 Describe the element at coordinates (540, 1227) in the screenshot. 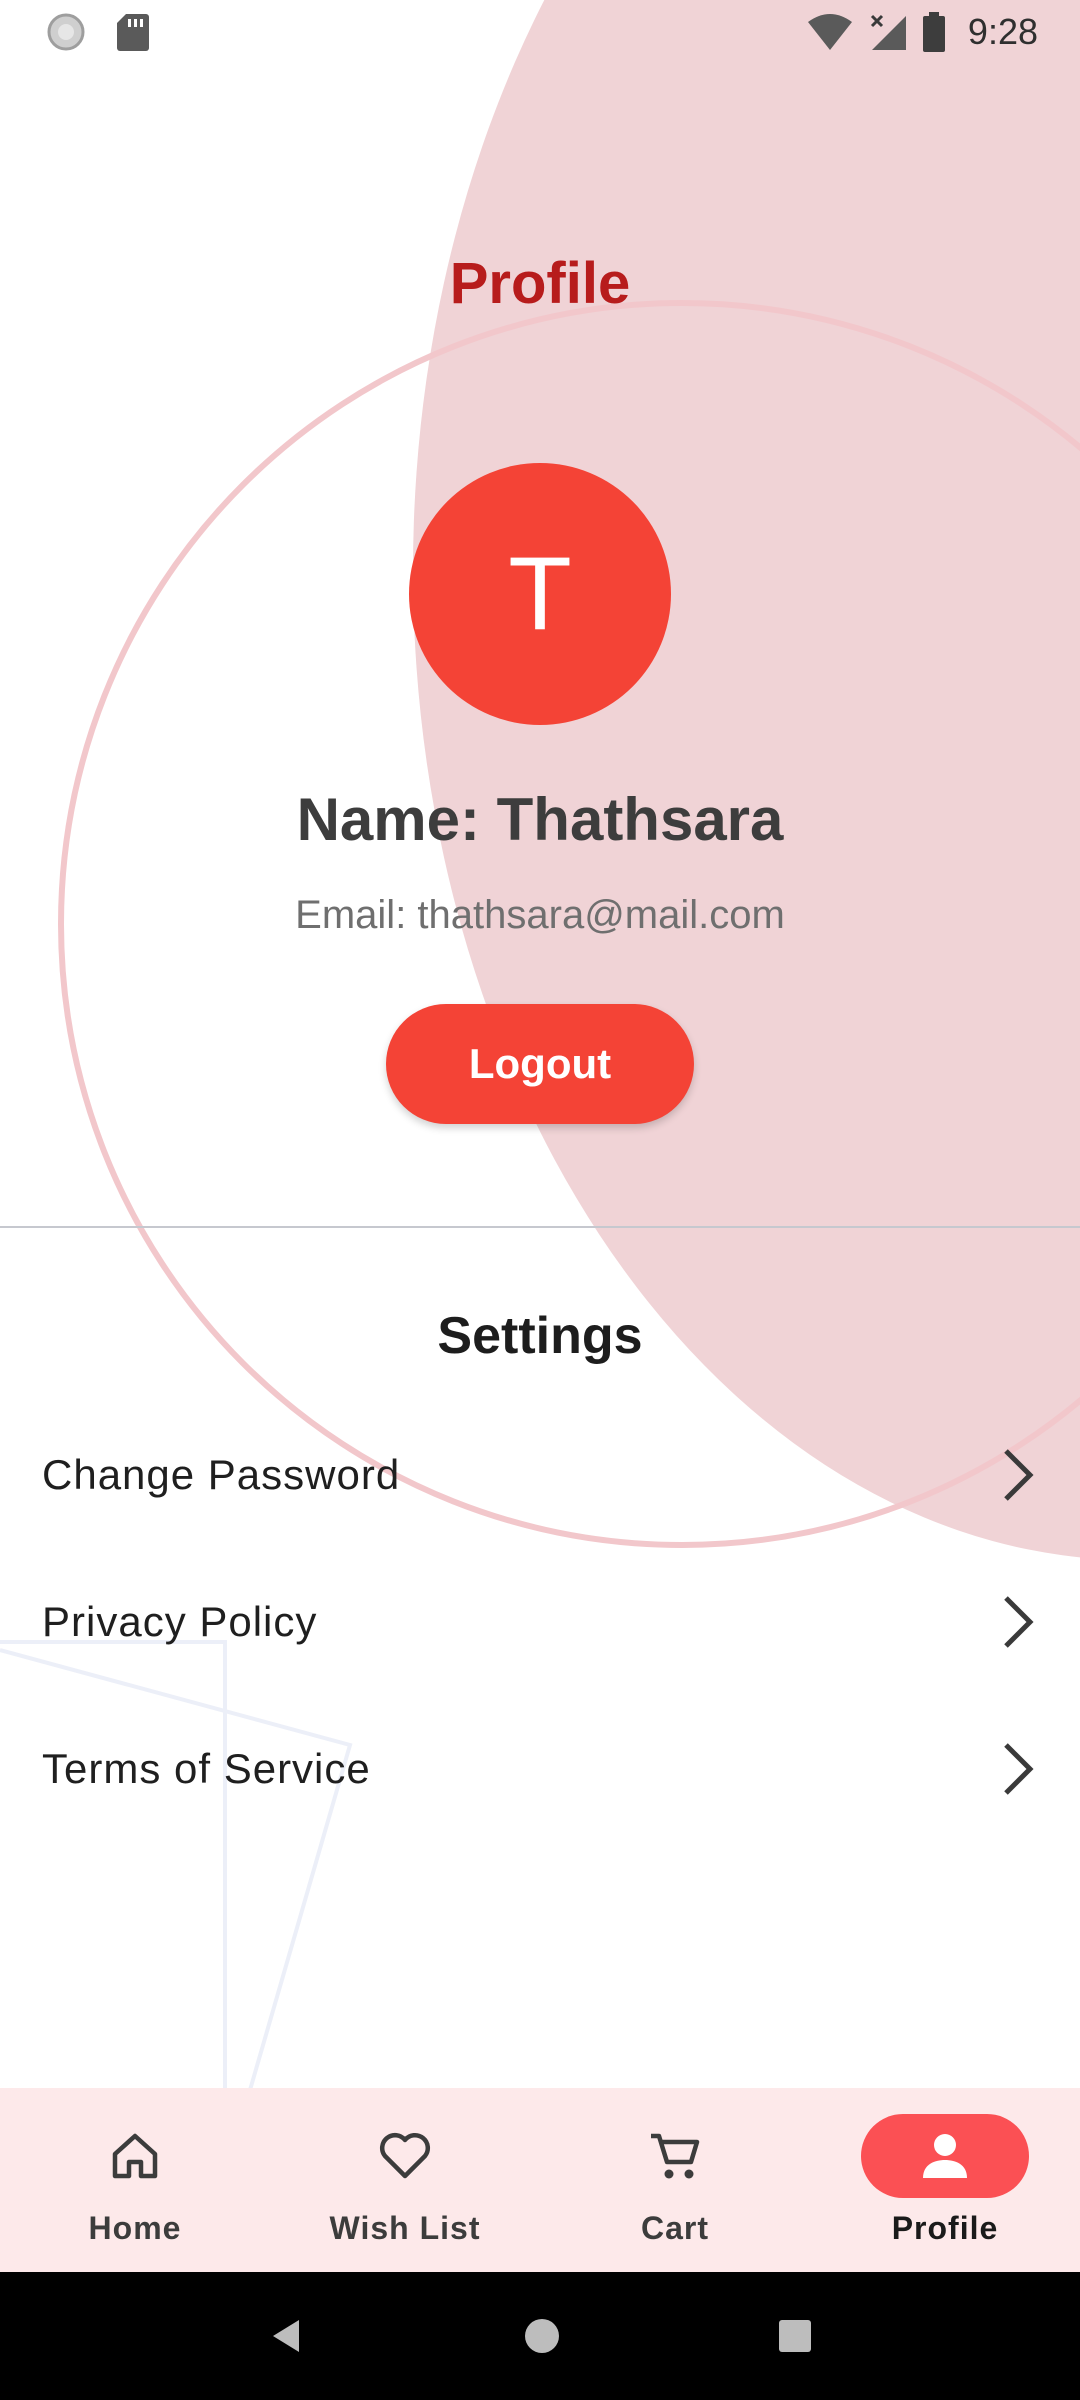

I see `divider` at that location.